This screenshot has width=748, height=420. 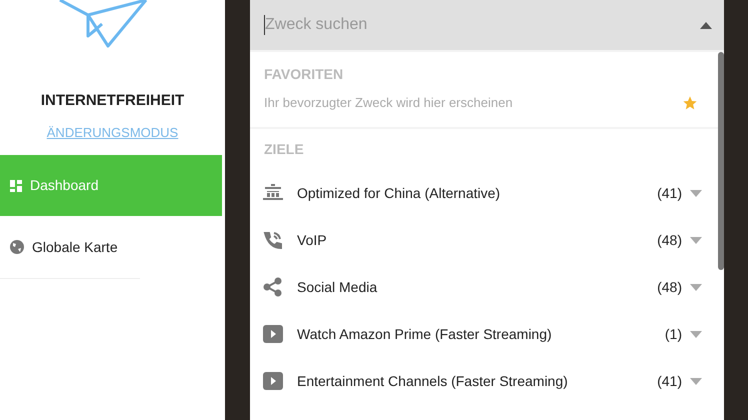 What do you see at coordinates (482, 25) in the screenshot?
I see `search-field: Zweck suchen` at bounding box center [482, 25].